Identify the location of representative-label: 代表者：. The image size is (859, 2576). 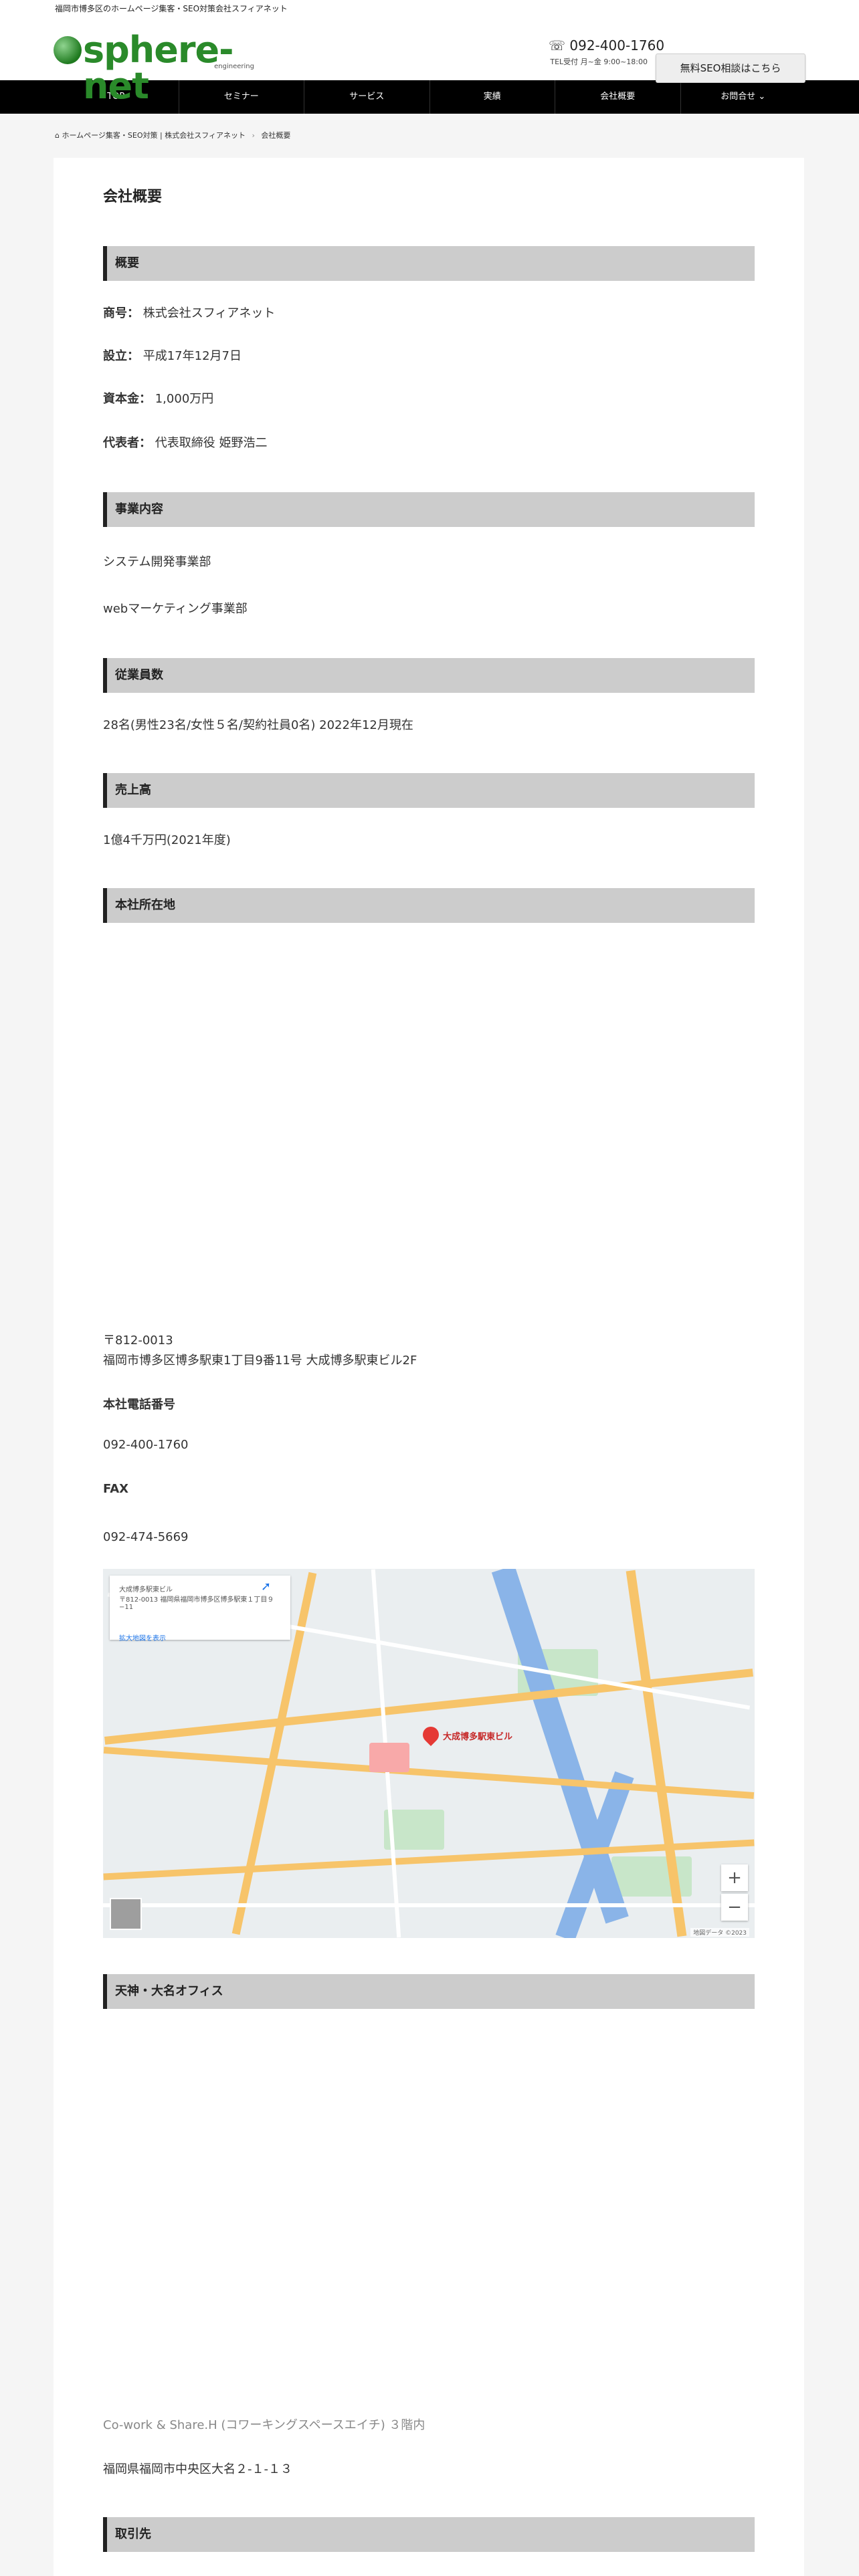
(127, 443).